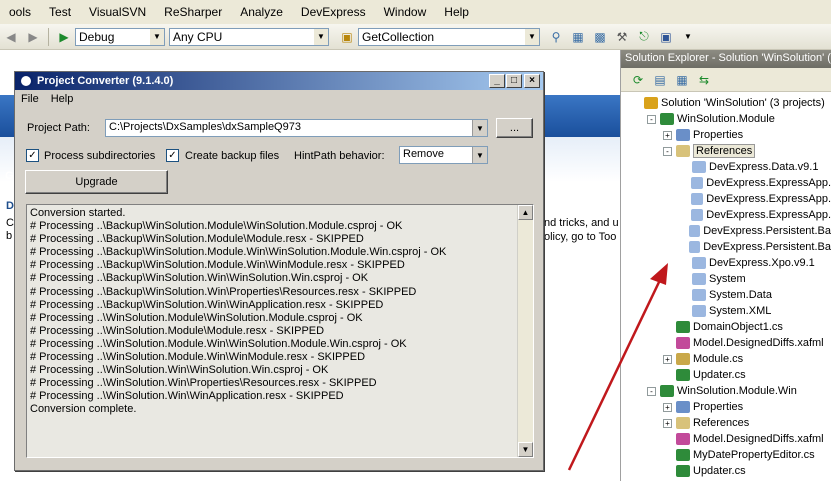 This screenshot has height=481, width=831. What do you see at coordinates (261, 12) in the screenshot?
I see `menu-analyze: Analyze` at bounding box center [261, 12].